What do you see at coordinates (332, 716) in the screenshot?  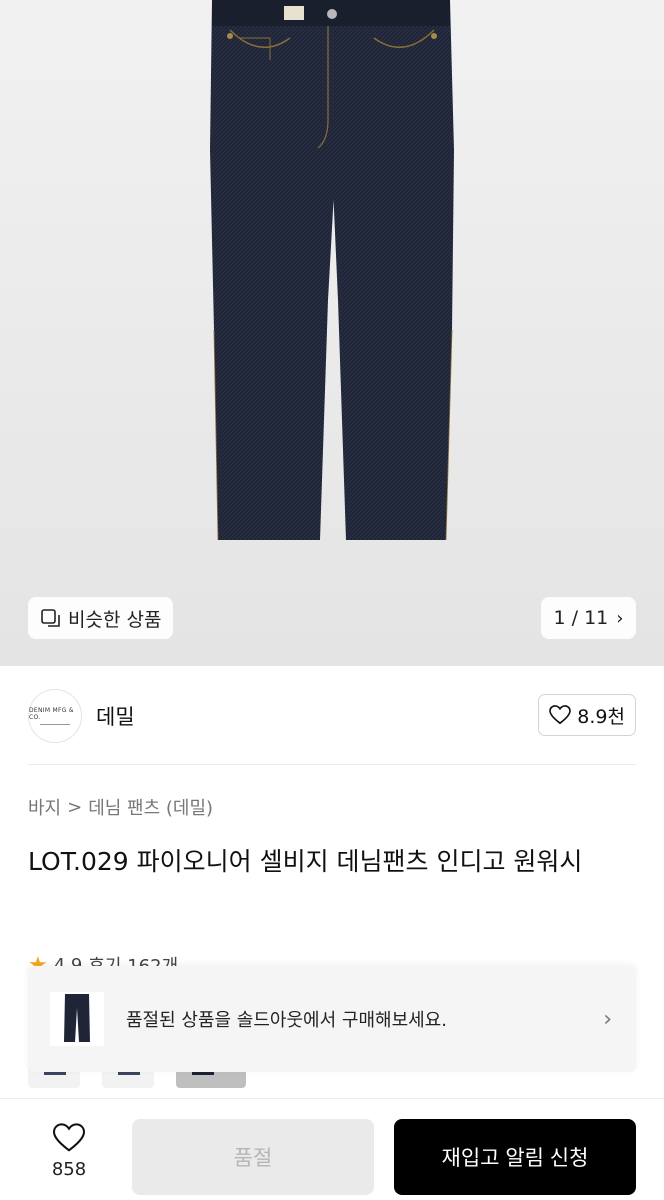 I see `brand-row: DENIM MFG & CO. 데밀 8.9천` at bounding box center [332, 716].